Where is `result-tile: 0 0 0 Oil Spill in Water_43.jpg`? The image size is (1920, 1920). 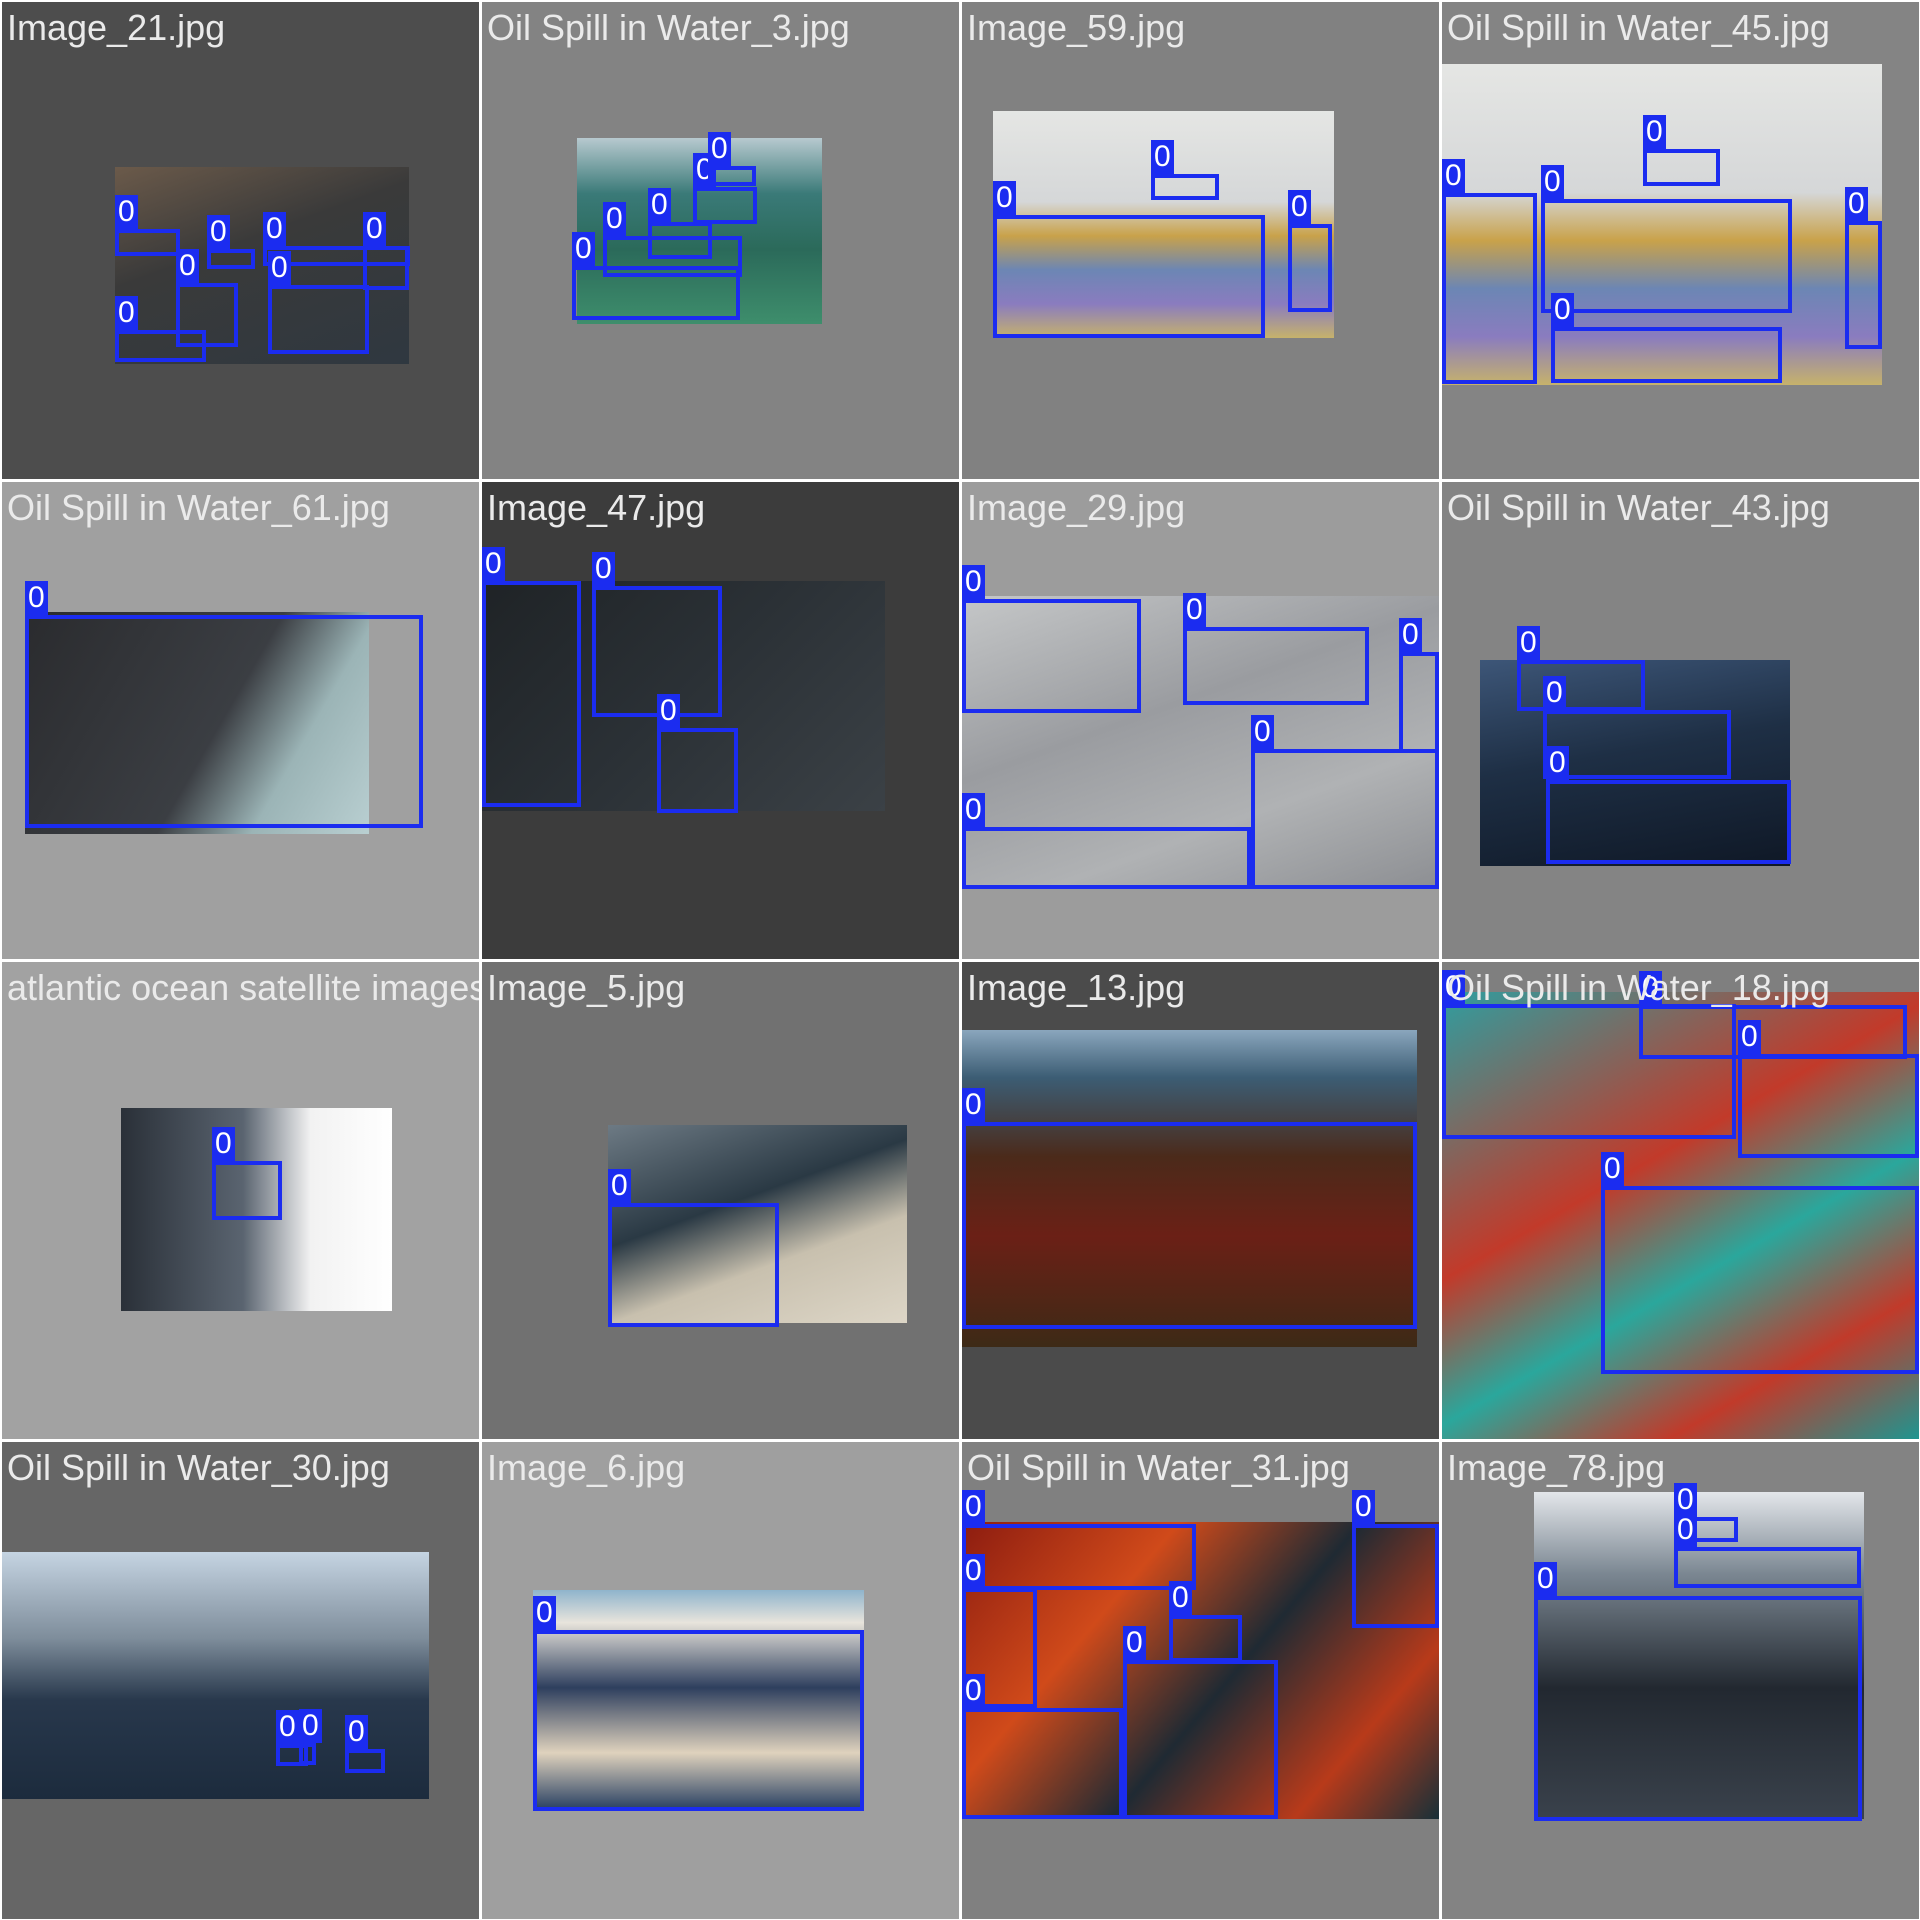
result-tile: 0 0 0 Oil Spill in Water_43.jpg is located at coordinates (1680, 720).